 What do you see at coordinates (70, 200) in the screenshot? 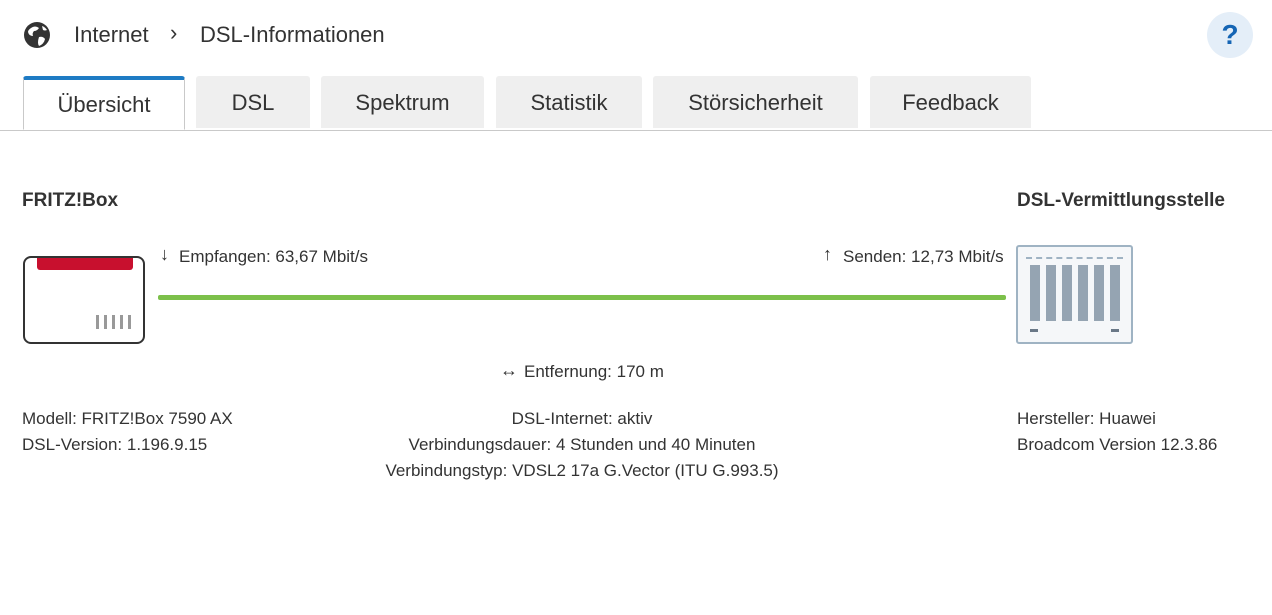
I see `fritzbox-title: FRITZ!Box` at bounding box center [70, 200].